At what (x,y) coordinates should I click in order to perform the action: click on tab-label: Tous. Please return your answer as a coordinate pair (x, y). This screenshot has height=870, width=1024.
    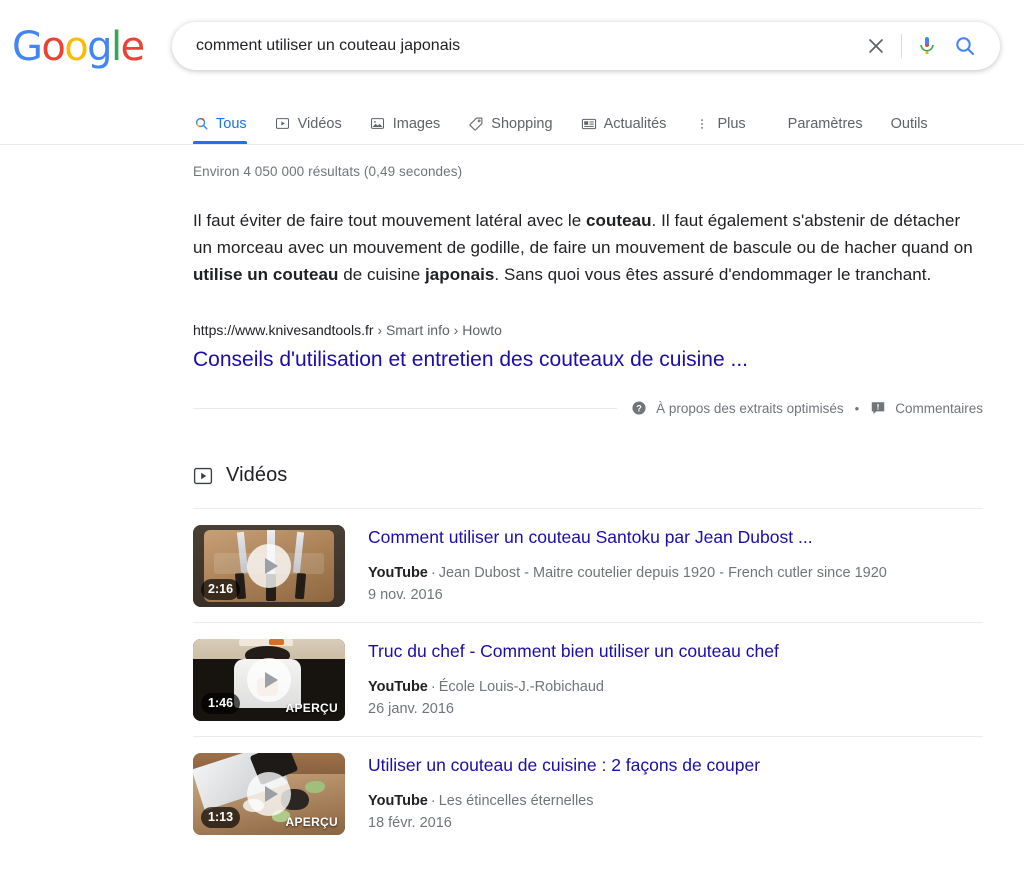
    Looking at the image, I should click on (231, 123).